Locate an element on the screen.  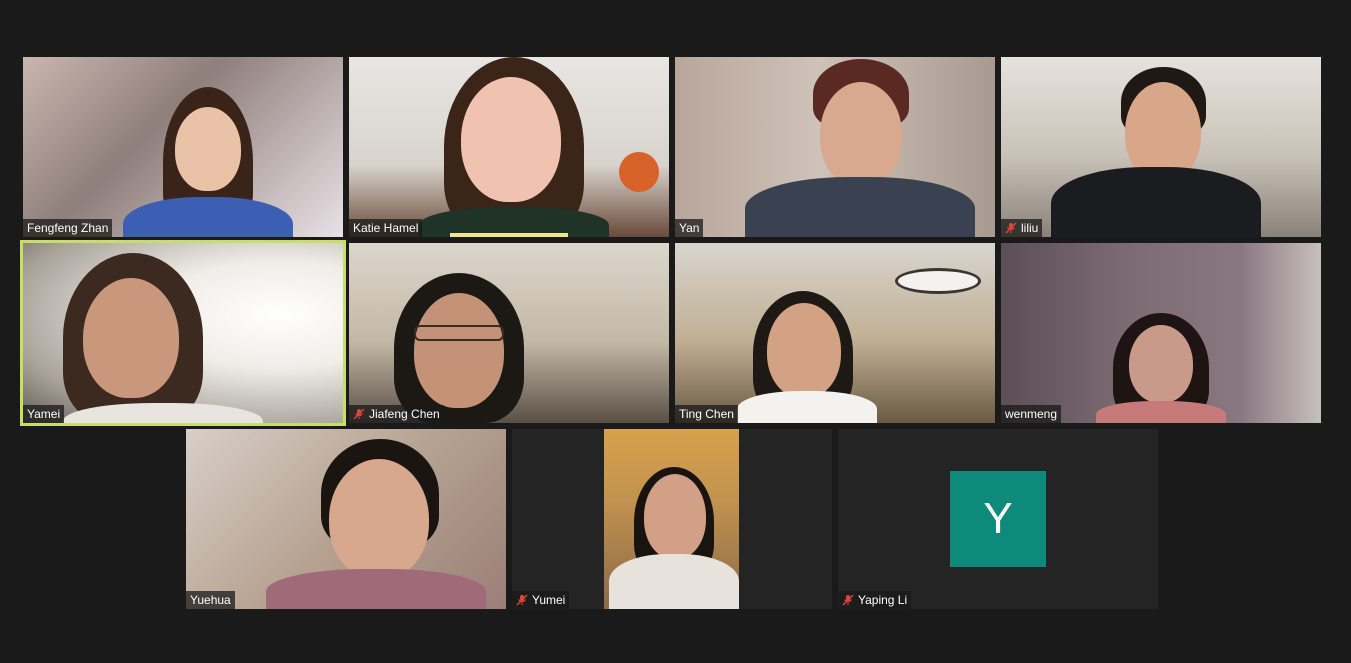
participant-name: Katie Hamel is located at coordinates (386, 228).